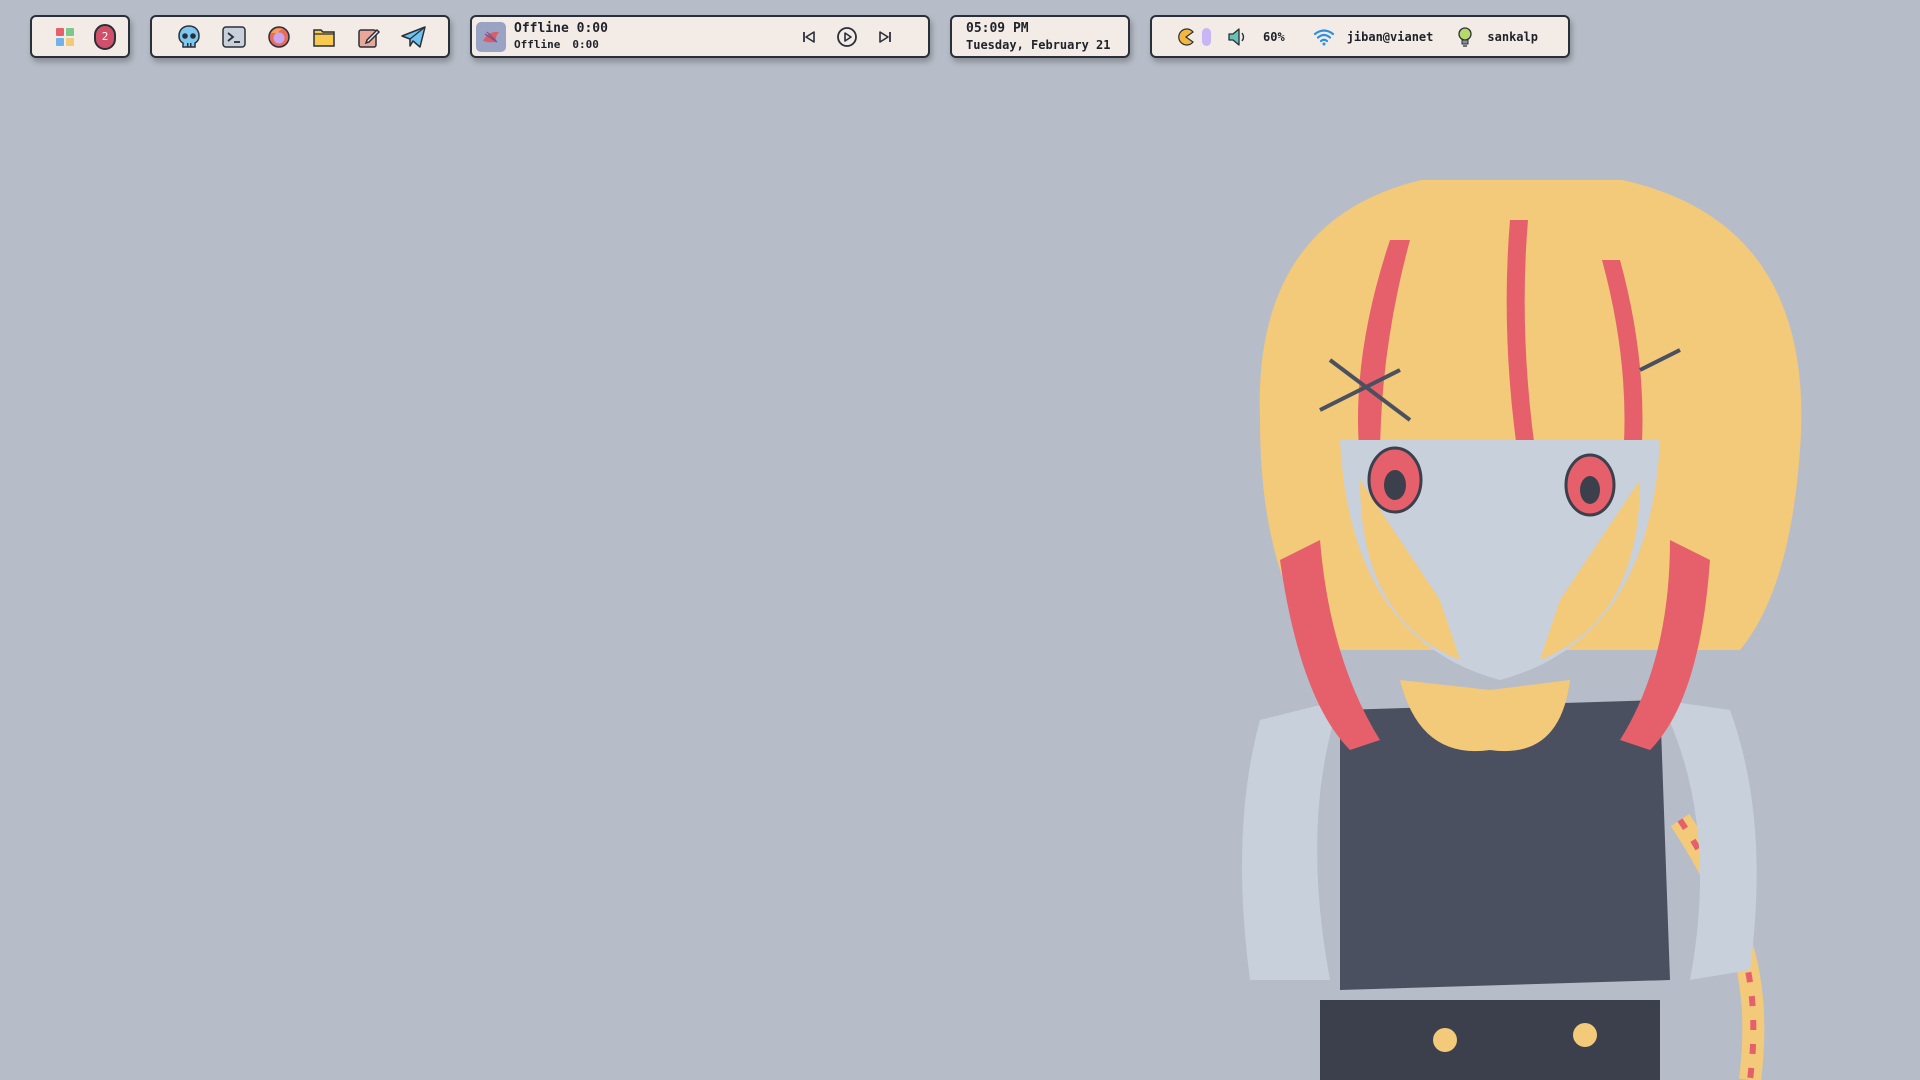  Describe the element at coordinates (324, 37) in the screenshot. I see `folder-icon` at that location.